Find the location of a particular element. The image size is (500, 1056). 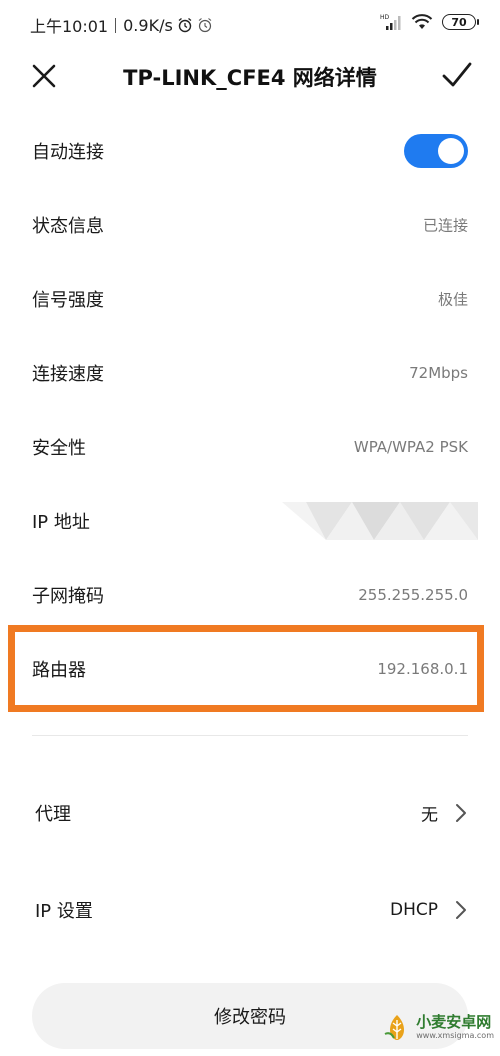

status-time: 上午10:01 is located at coordinates (69, 26).